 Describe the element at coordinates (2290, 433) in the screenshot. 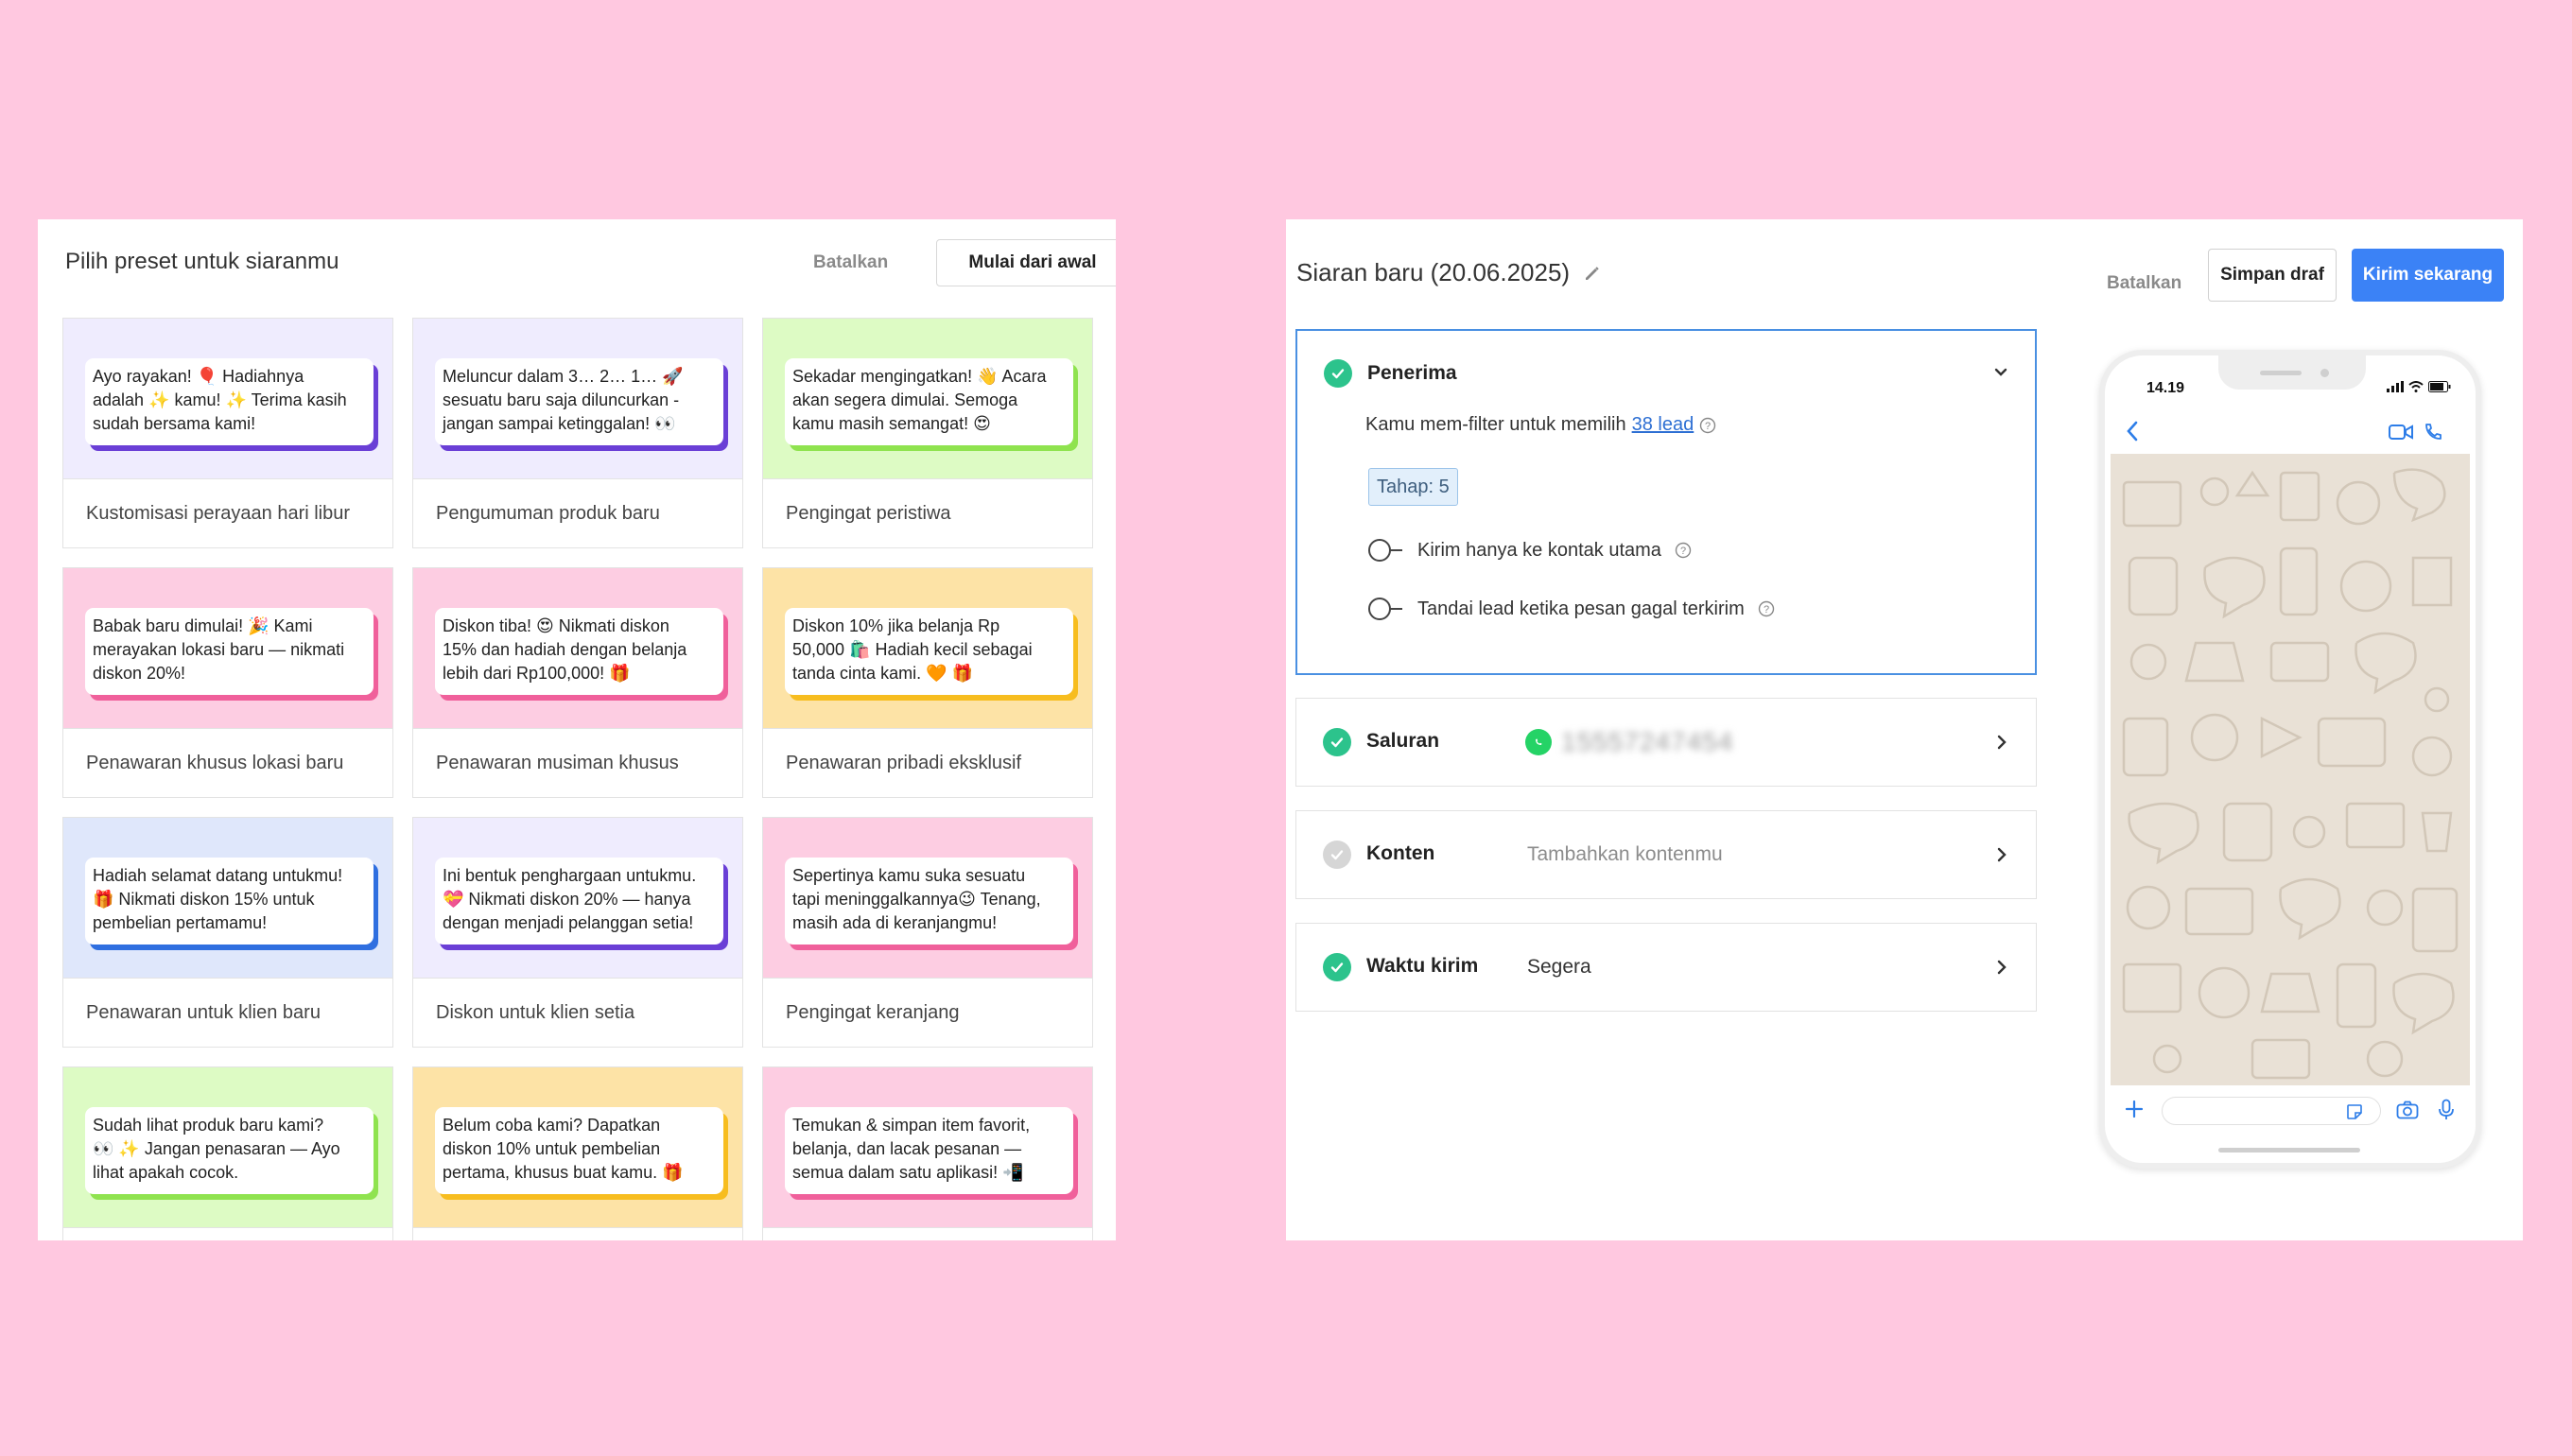

I see `chat-header` at that location.